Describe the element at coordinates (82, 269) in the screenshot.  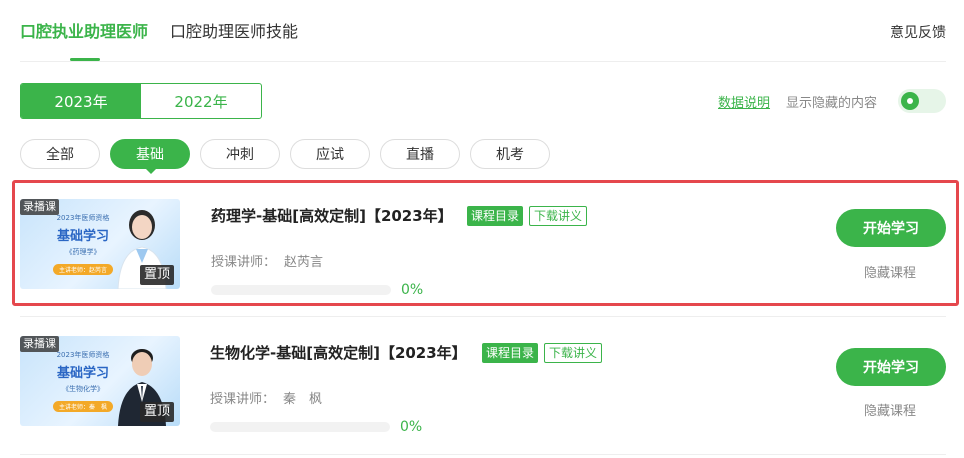
I see `thumb-teacher: 主讲老师：赵芮言` at that location.